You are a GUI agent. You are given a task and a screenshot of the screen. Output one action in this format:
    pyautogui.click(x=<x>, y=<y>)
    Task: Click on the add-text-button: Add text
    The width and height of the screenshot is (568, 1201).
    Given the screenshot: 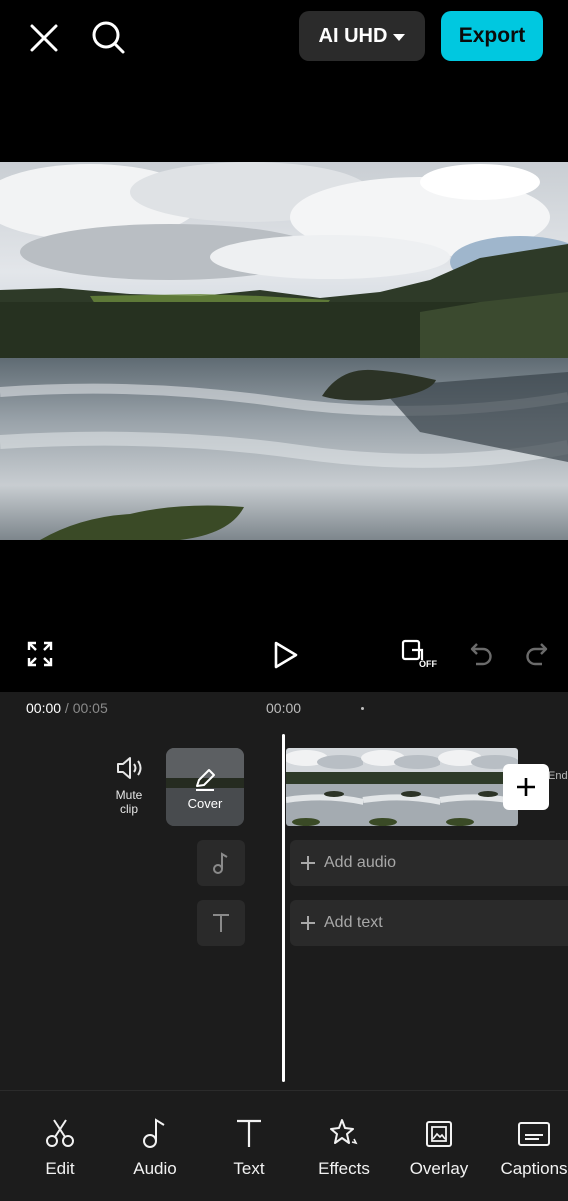 What is the action you would take?
    pyautogui.click(x=429, y=923)
    